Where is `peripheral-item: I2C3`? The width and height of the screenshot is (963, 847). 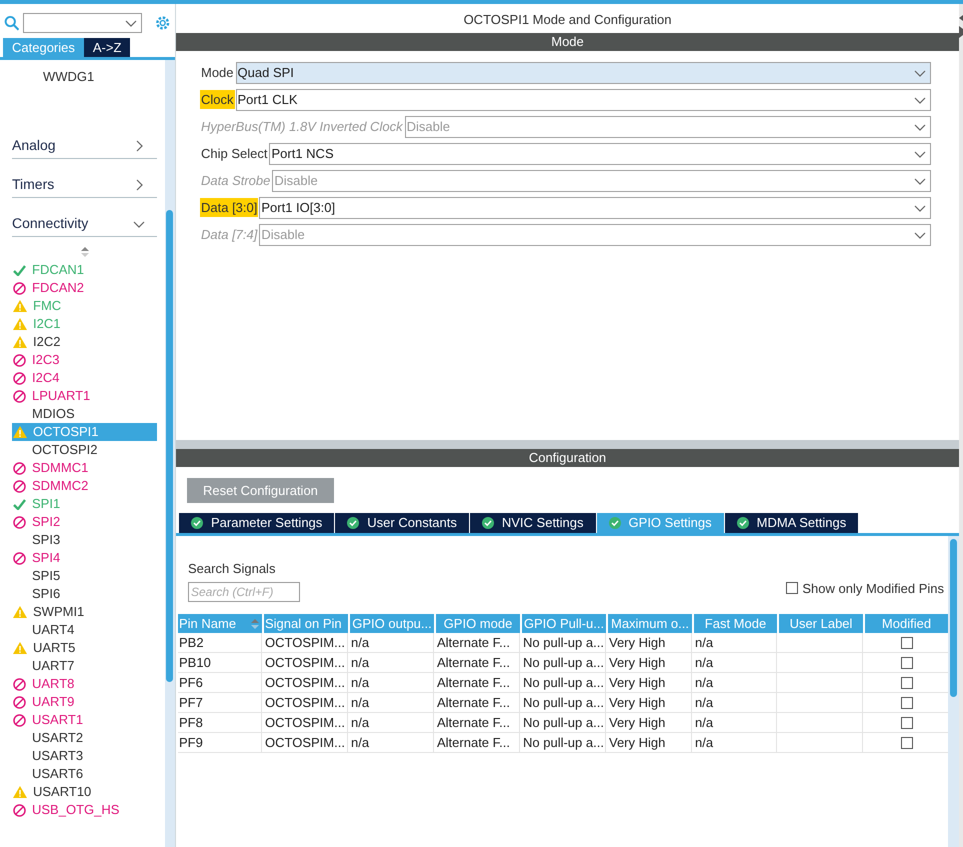 peripheral-item: I2C3 is located at coordinates (84, 360).